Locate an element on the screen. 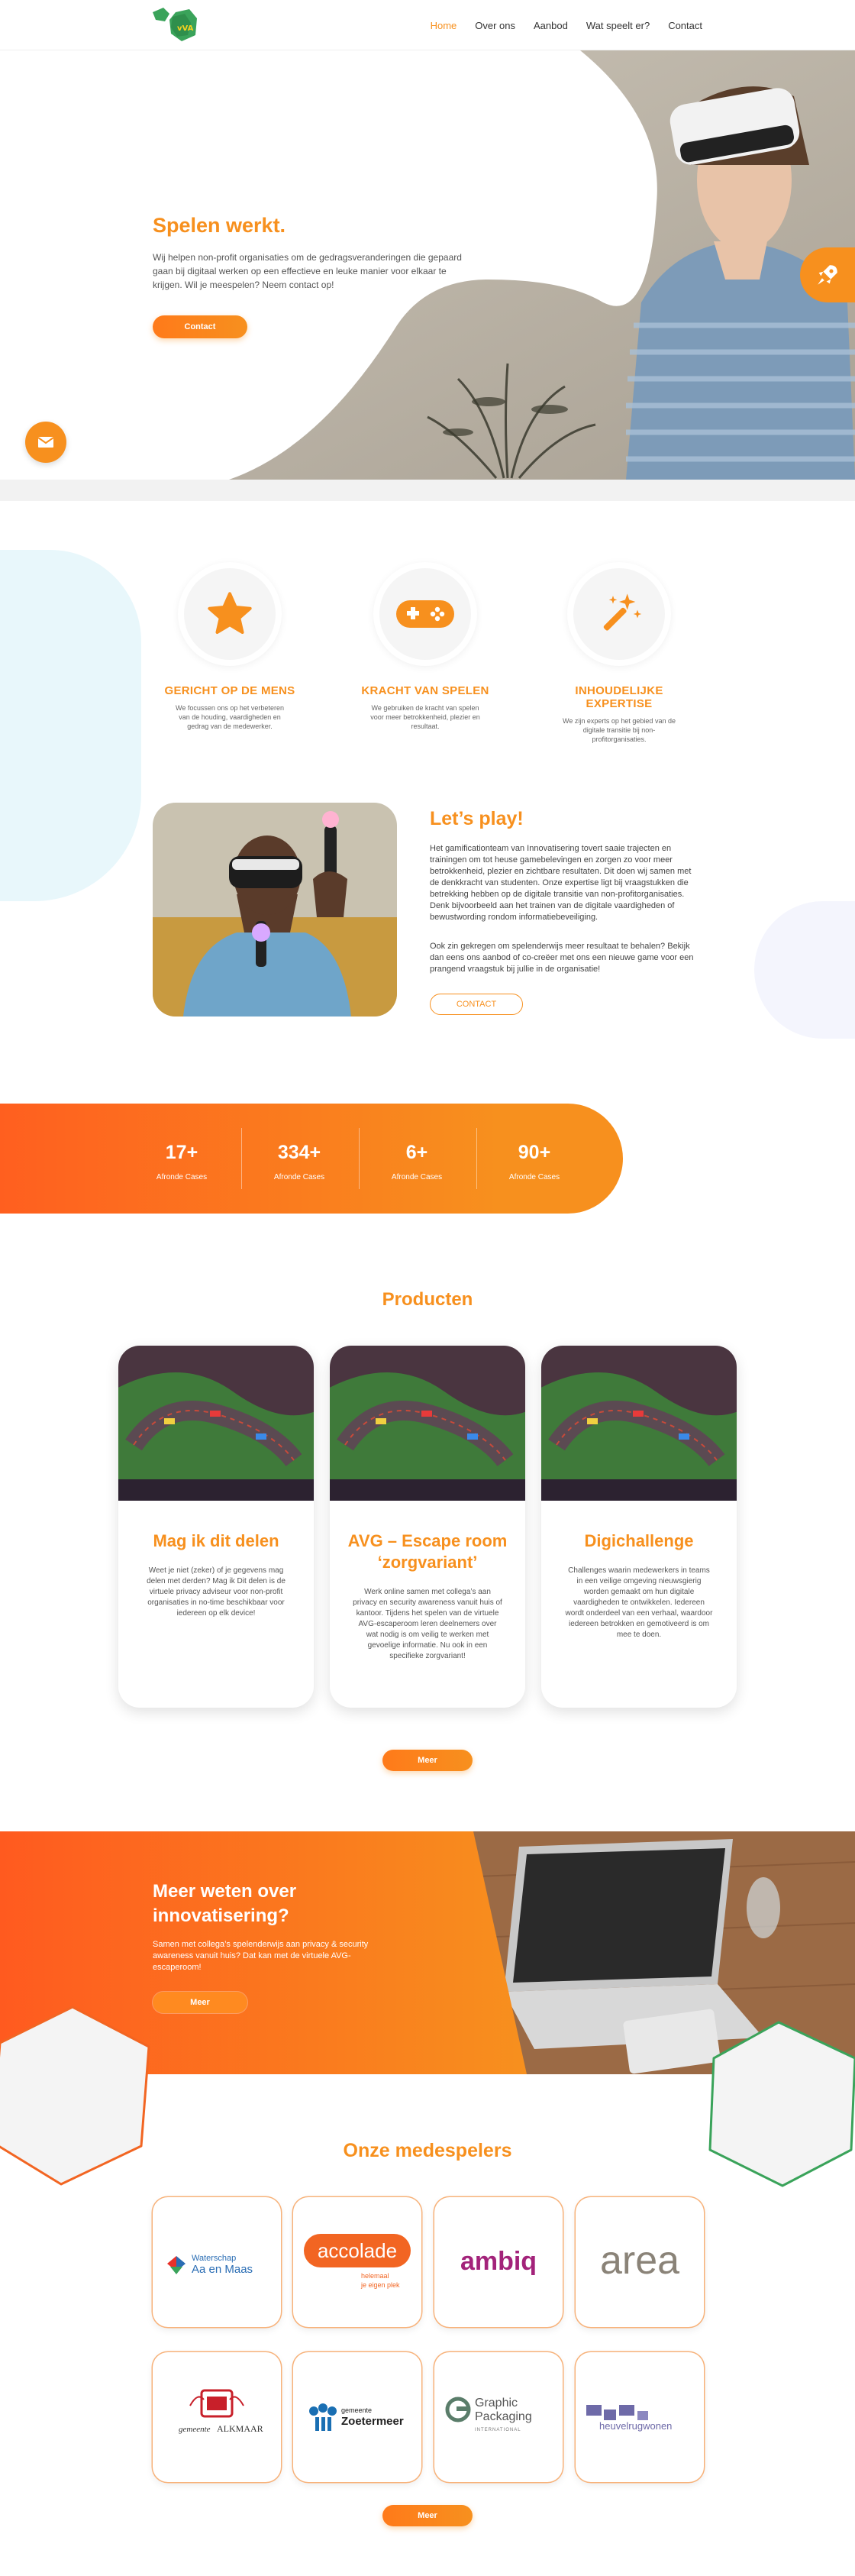 The height and width of the screenshot is (2576, 855). stat-item: 6+ Afronde Cases is located at coordinates (417, 1161).